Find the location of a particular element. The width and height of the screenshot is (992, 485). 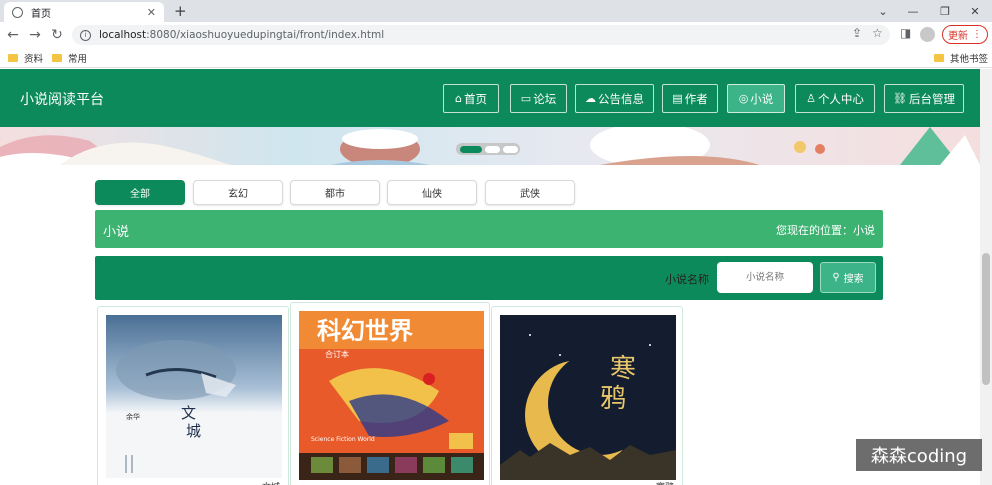

category-xianxia: 仙侠 is located at coordinates (432, 192).